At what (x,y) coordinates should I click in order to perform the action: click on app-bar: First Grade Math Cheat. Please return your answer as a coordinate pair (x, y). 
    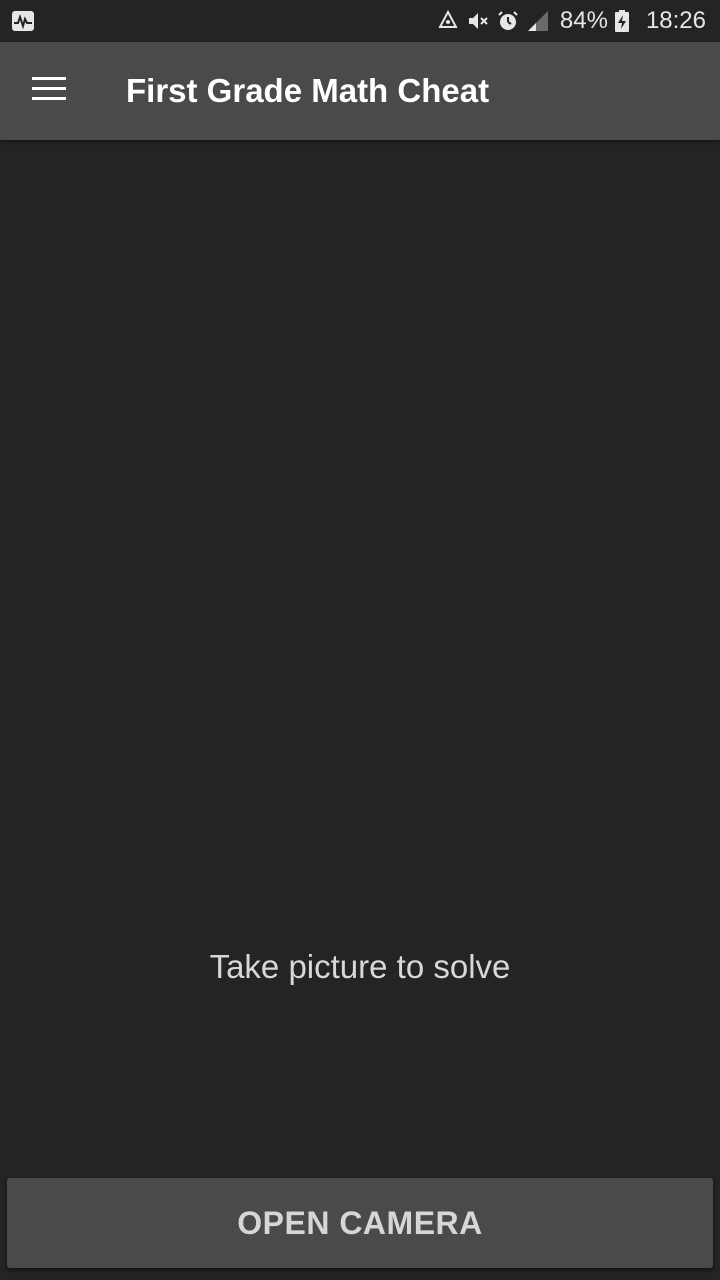
    Looking at the image, I should click on (360, 91).